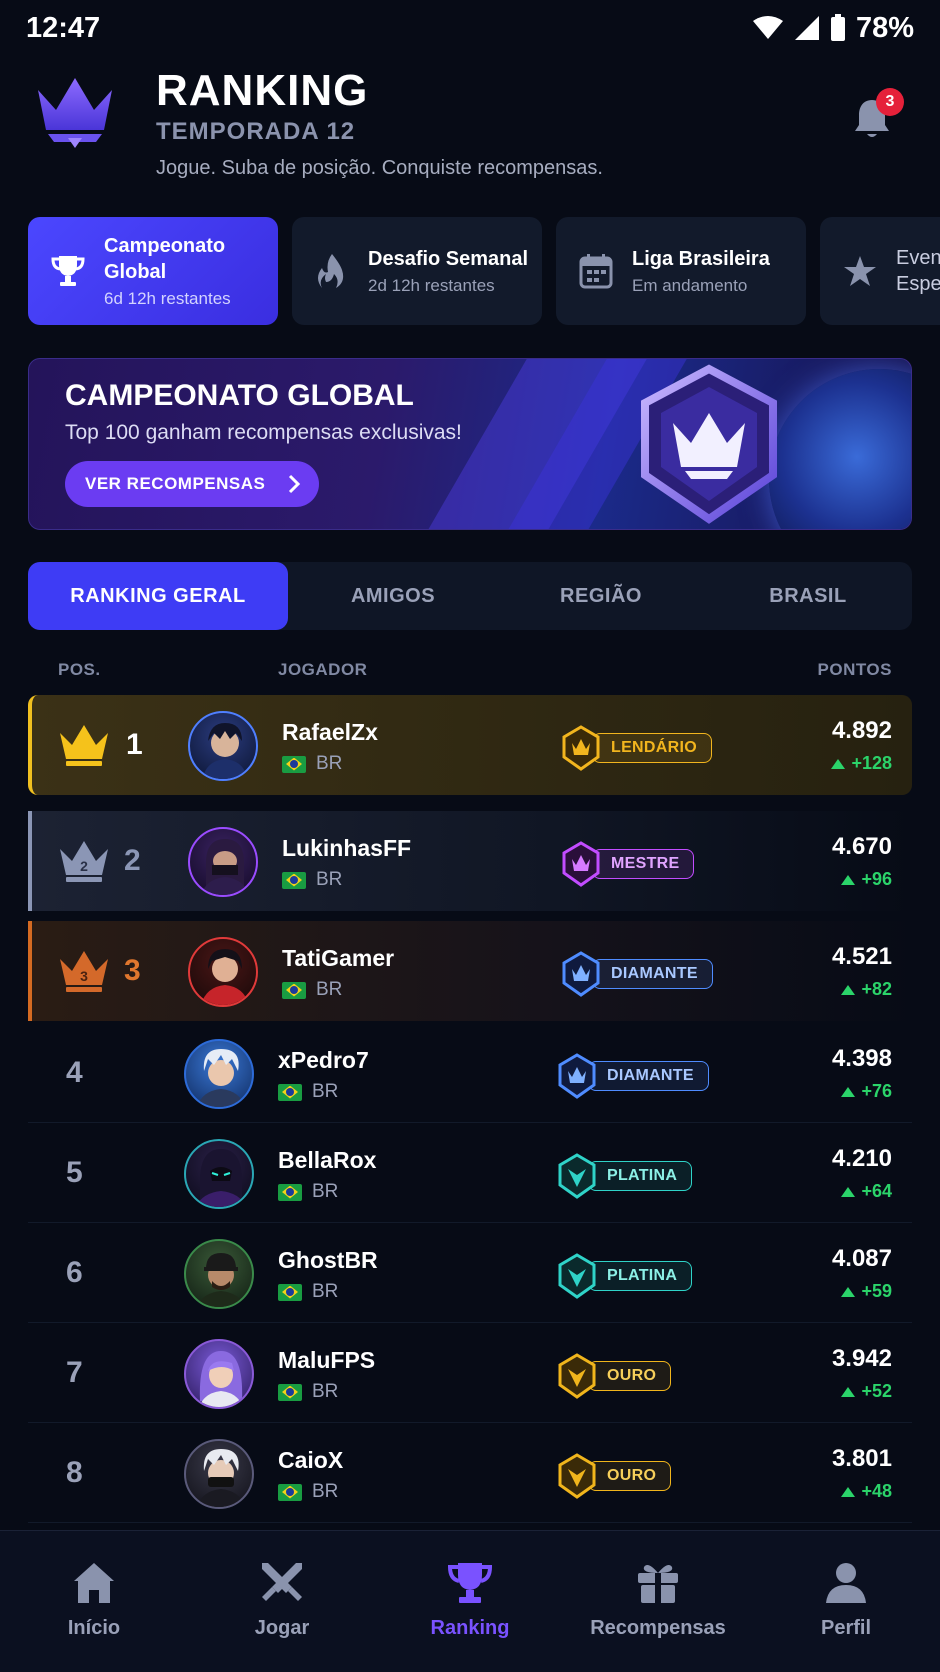 The image size is (940, 1672). Describe the element at coordinates (658, 1584) in the screenshot. I see `gift-icon` at that location.